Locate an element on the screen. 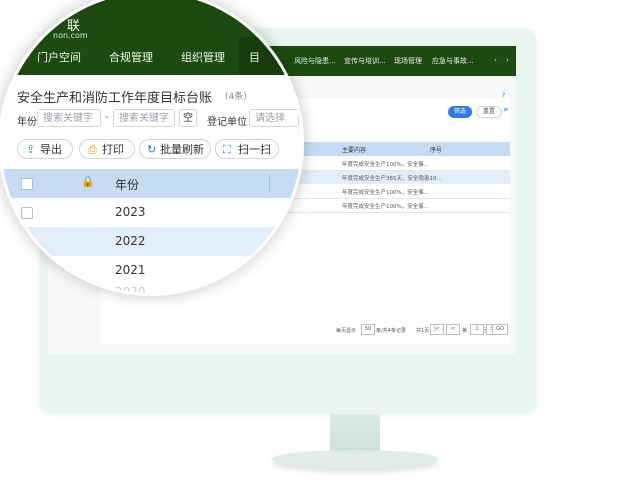  row-year: 2021 is located at coordinates (130, 270).